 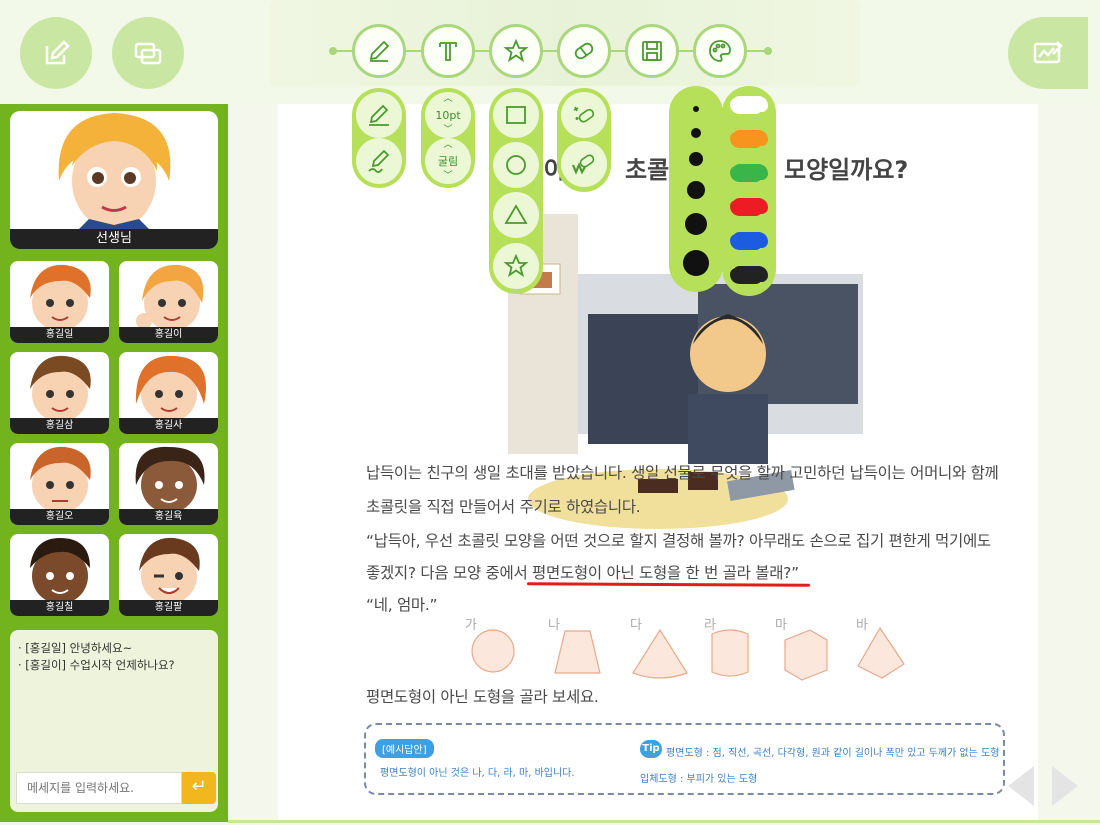 What do you see at coordinates (846, 170) in the screenshot?
I see `page-title: 모양일까요?` at bounding box center [846, 170].